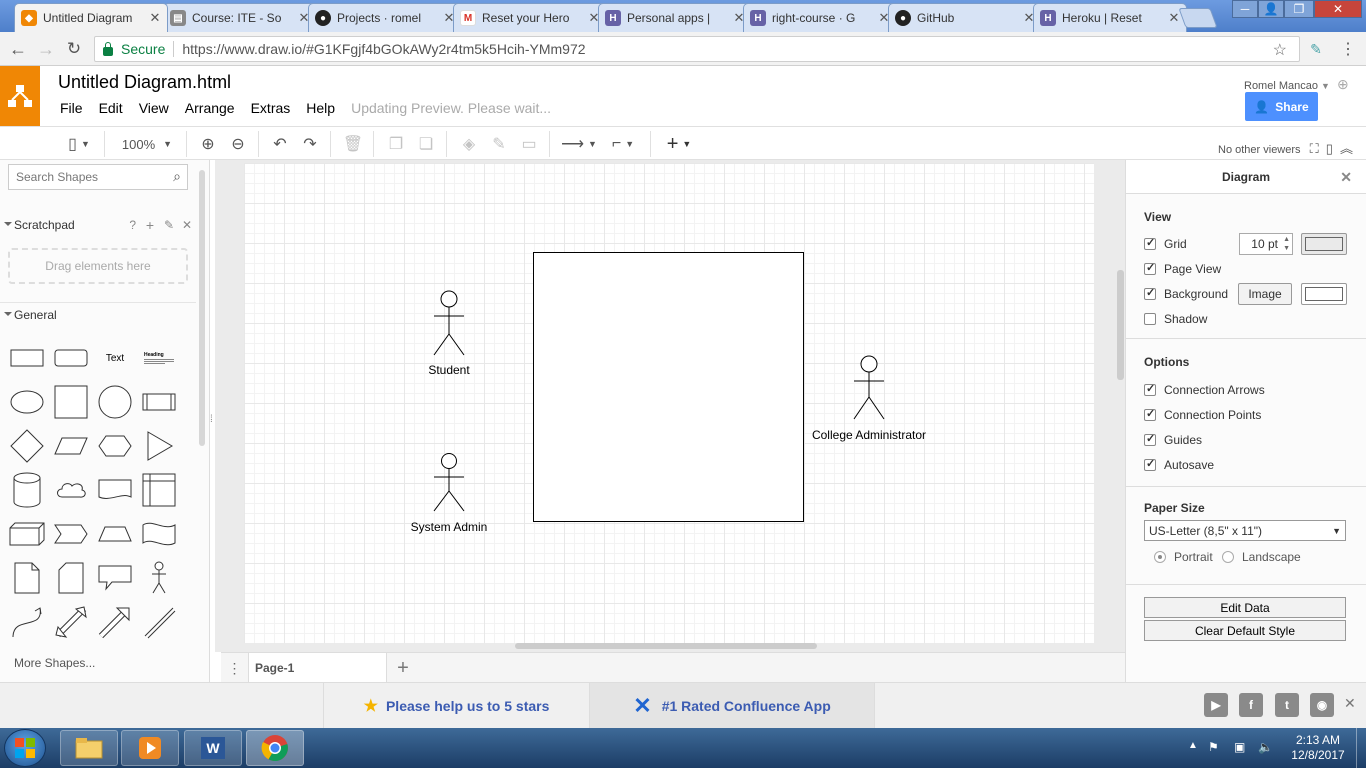  What do you see at coordinates (1175, 319) in the screenshot?
I see `shadow-checkbox: Shadow` at bounding box center [1175, 319].